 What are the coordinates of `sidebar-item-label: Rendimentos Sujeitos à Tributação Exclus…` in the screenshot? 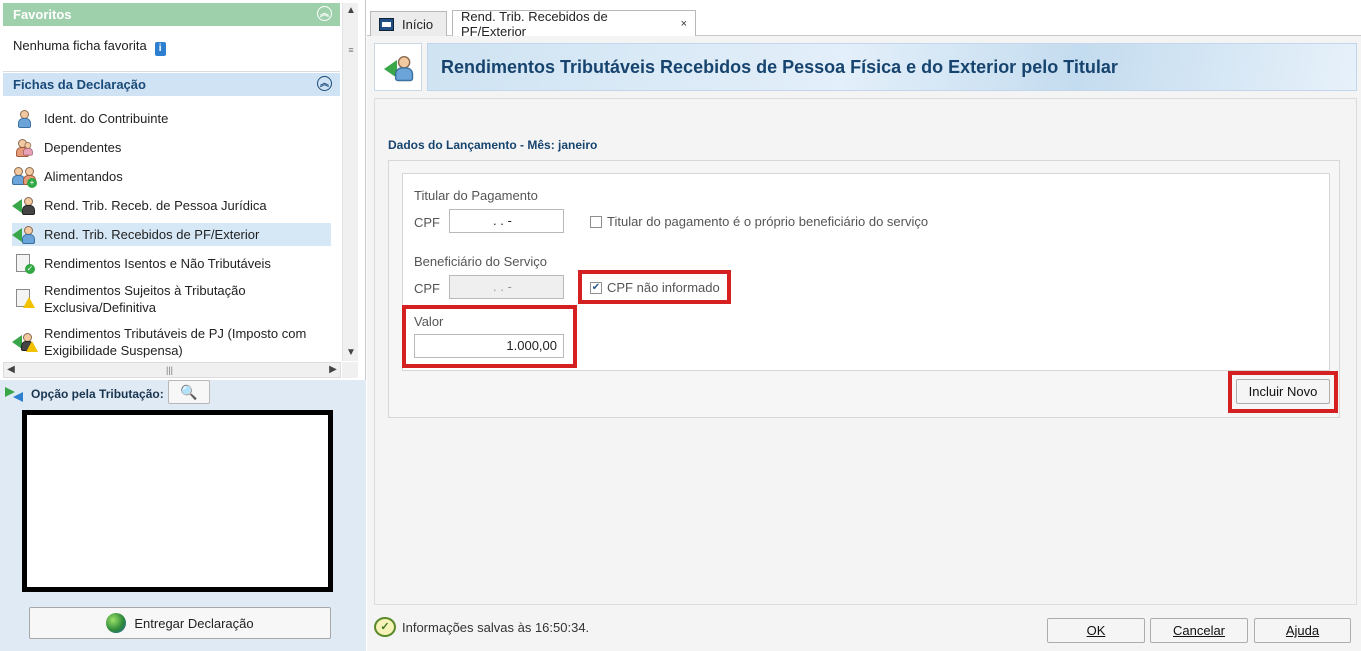 It's located at (145, 299).